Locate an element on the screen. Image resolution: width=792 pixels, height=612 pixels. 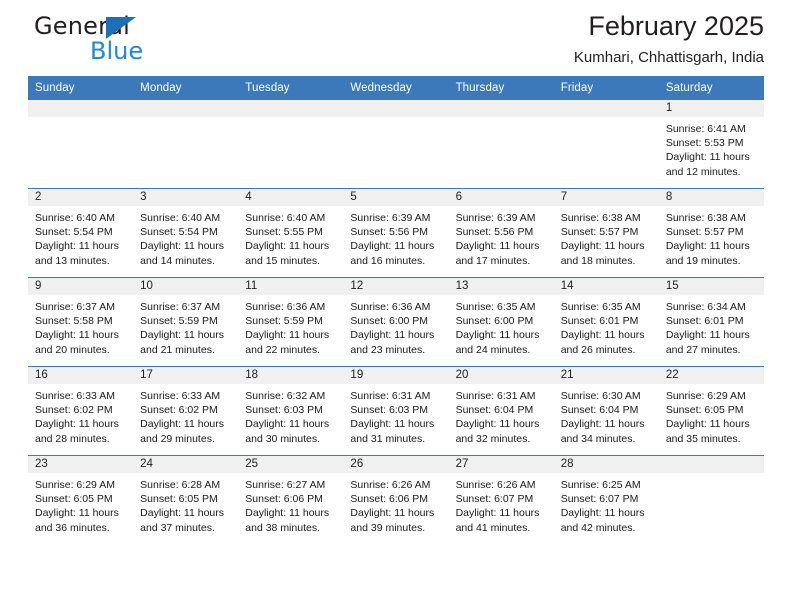
day-number: 20 is located at coordinates (501, 375).